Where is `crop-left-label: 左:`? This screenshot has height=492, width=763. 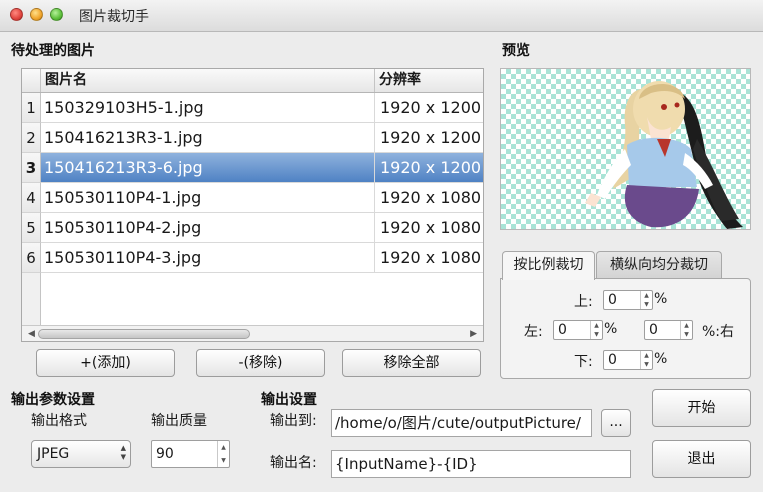 crop-left-label: 左: is located at coordinates (533, 332).